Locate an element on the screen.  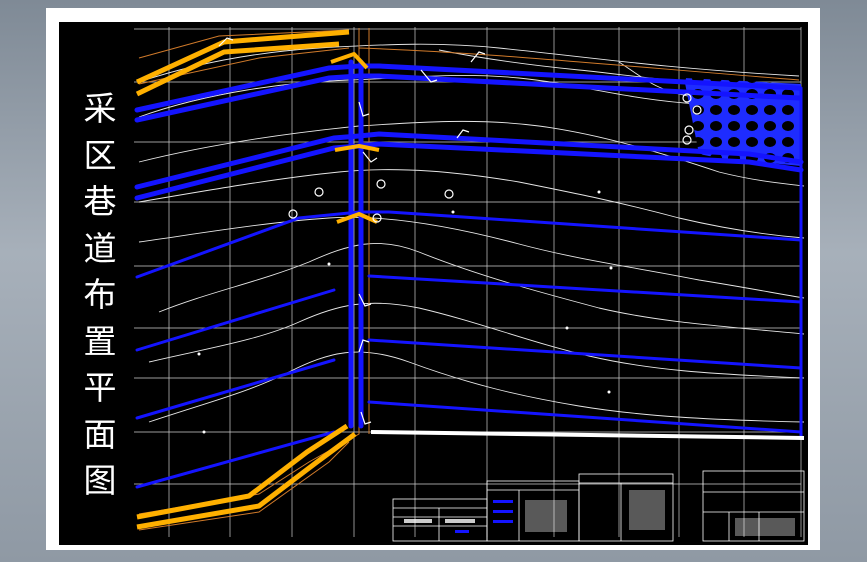
title-char: 置 is located at coordinates (100, 341).